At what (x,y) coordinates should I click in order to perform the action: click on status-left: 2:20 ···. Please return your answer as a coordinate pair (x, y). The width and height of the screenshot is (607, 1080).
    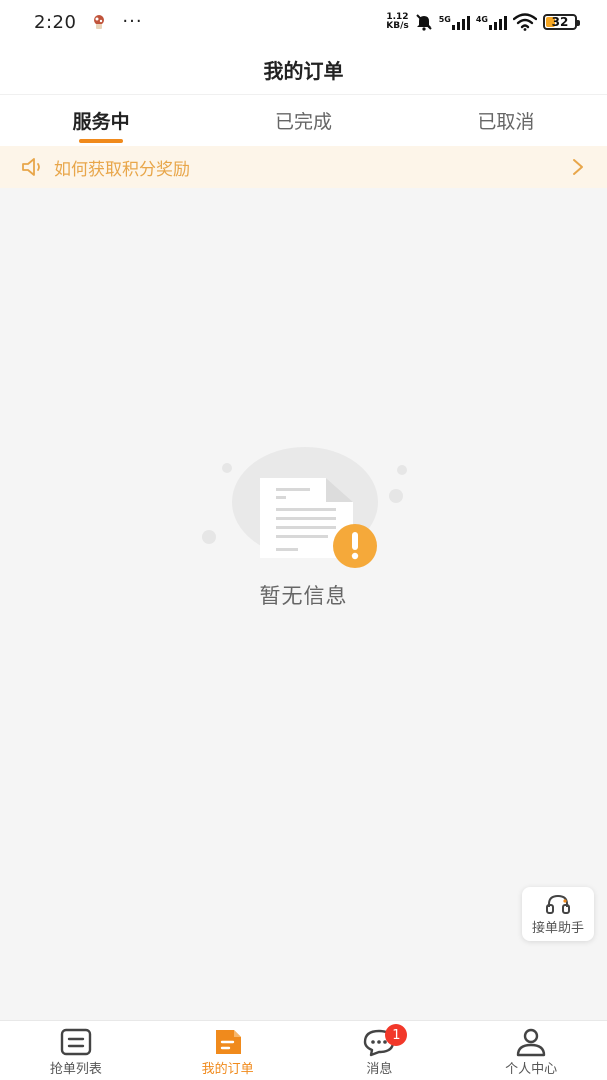
    Looking at the image, I should click on (88, 22).